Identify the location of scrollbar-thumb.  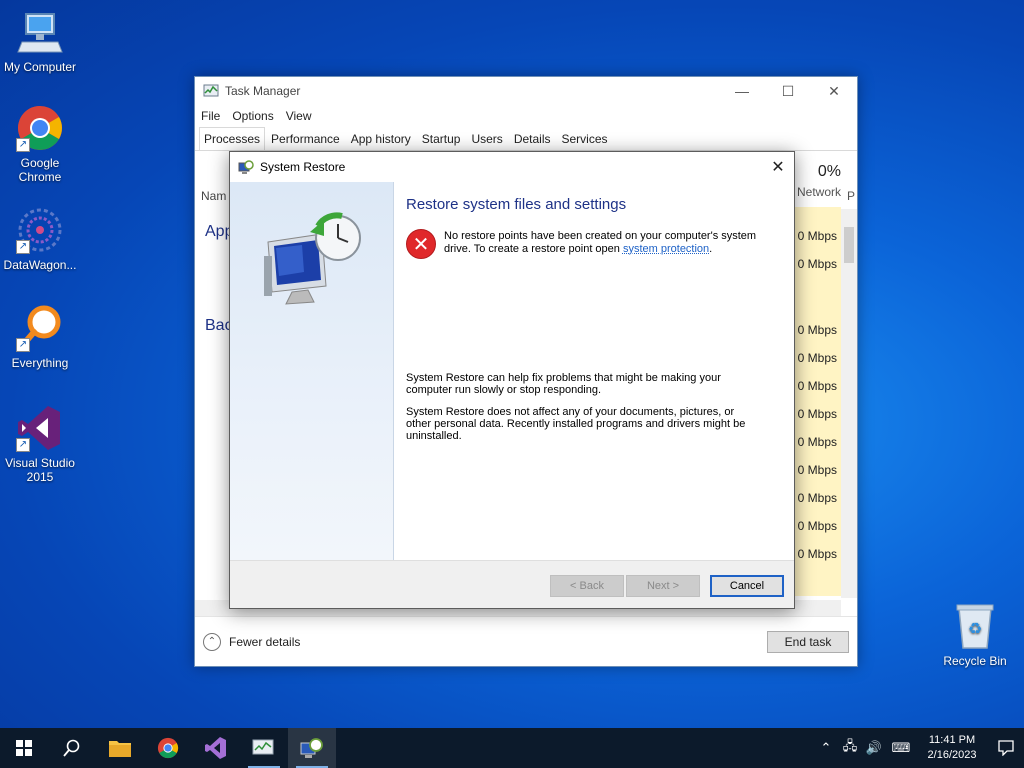
(849, 245).